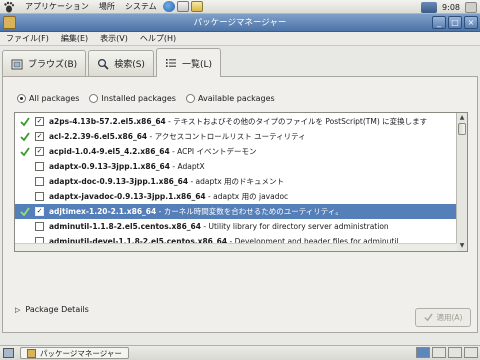  What do you see at coordinates (119, 181) in the screenshot?
I see `package-name: adaptx-doc-0.9.13-3jpp.1.x86_64` at bounding box center [119, 181].